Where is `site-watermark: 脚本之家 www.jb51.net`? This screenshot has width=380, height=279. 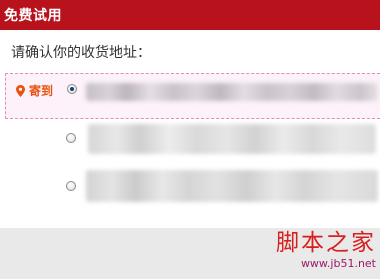
site-watermark: 脚本之家 www.jb51.net is located at coordinates (326, 250).